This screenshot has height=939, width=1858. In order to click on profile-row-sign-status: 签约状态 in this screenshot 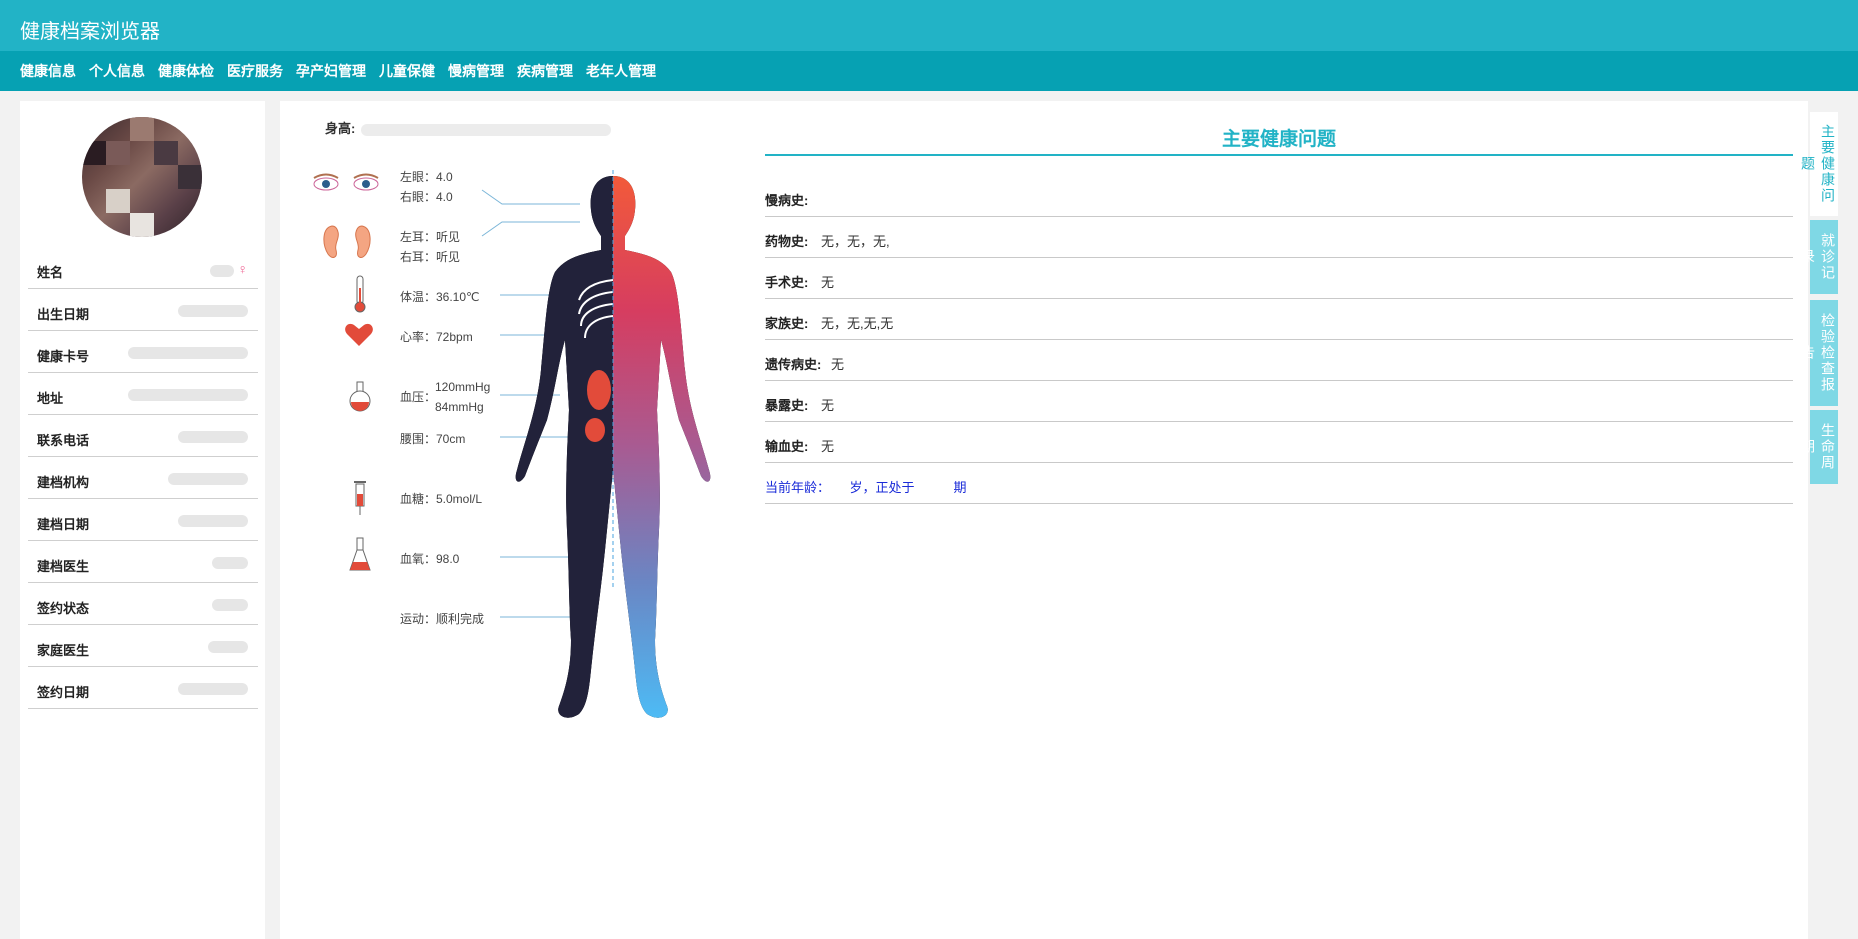, I will do `click(143, 604)`.